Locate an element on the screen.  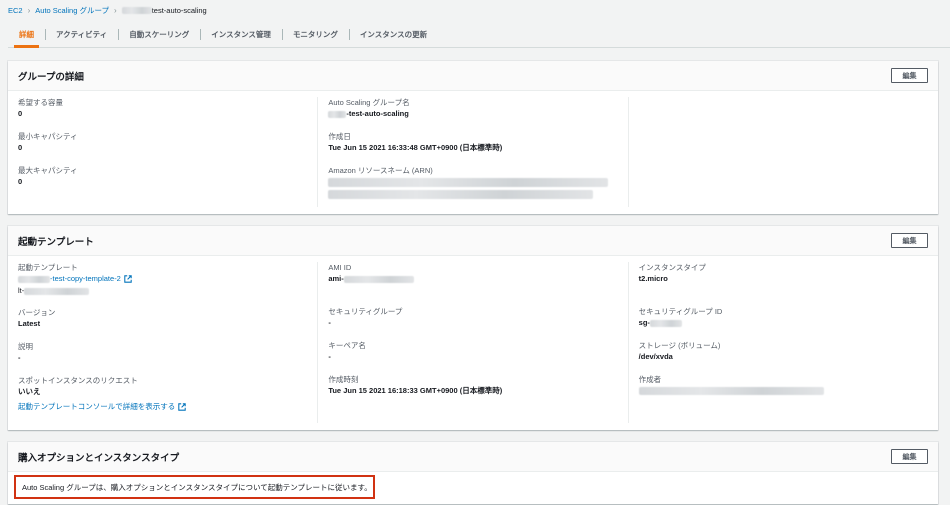
template-field: 起動テンプレート -test-copy-template-2 lt- is located at coordinates (162, 279).